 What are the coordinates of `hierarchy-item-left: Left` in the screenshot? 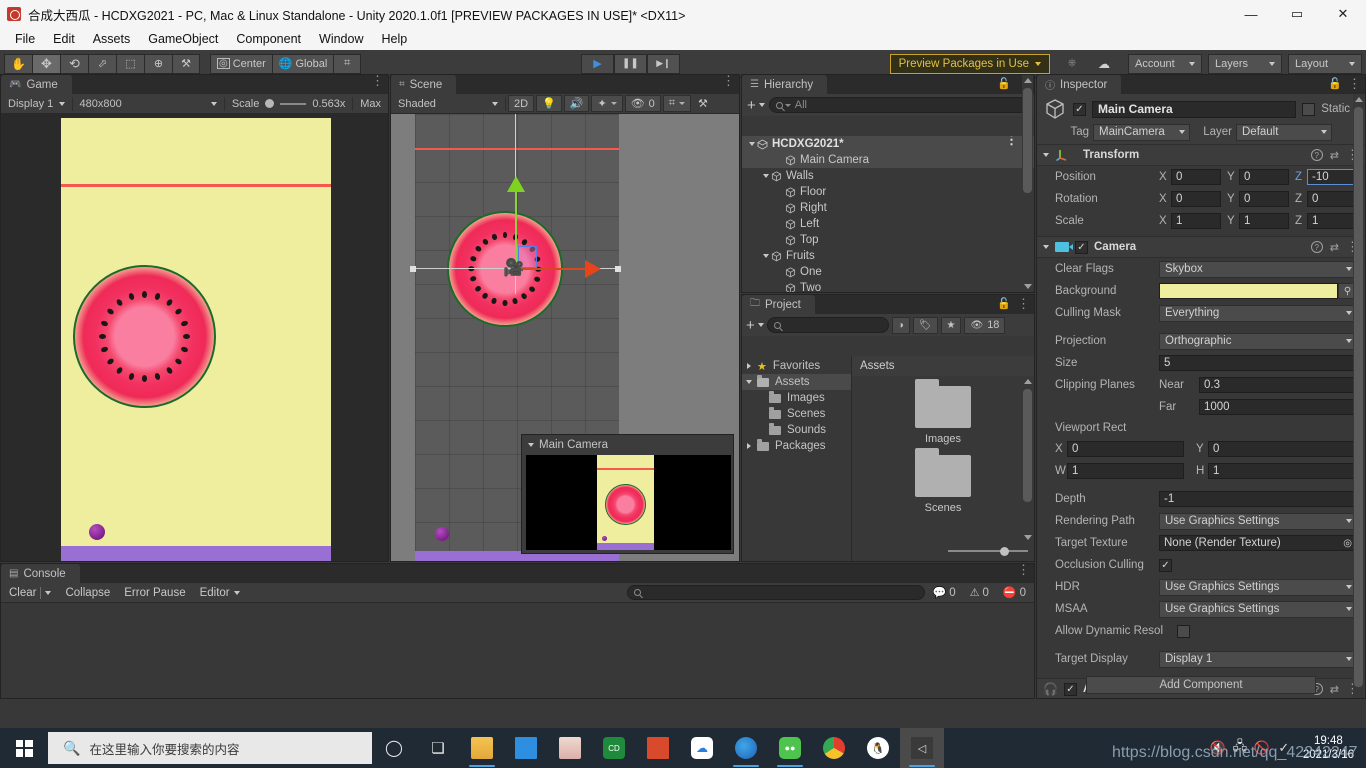 It's located at (888, 224).